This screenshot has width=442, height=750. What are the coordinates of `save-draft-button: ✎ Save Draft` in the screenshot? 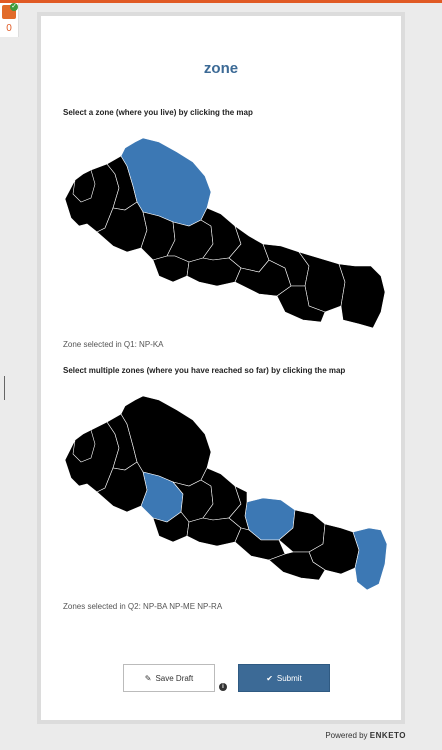 It's located at (169, 678).